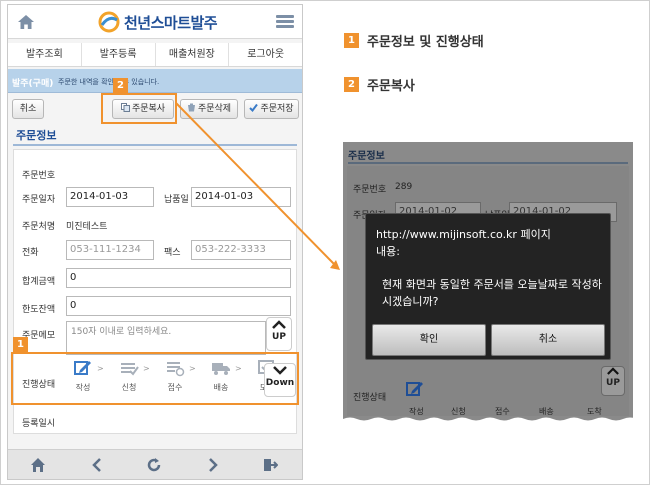 This screenshot has width=650, height=485. Describe the element at coordinates (109, 22) in the screenshot. I see `logo-icon` at that location.